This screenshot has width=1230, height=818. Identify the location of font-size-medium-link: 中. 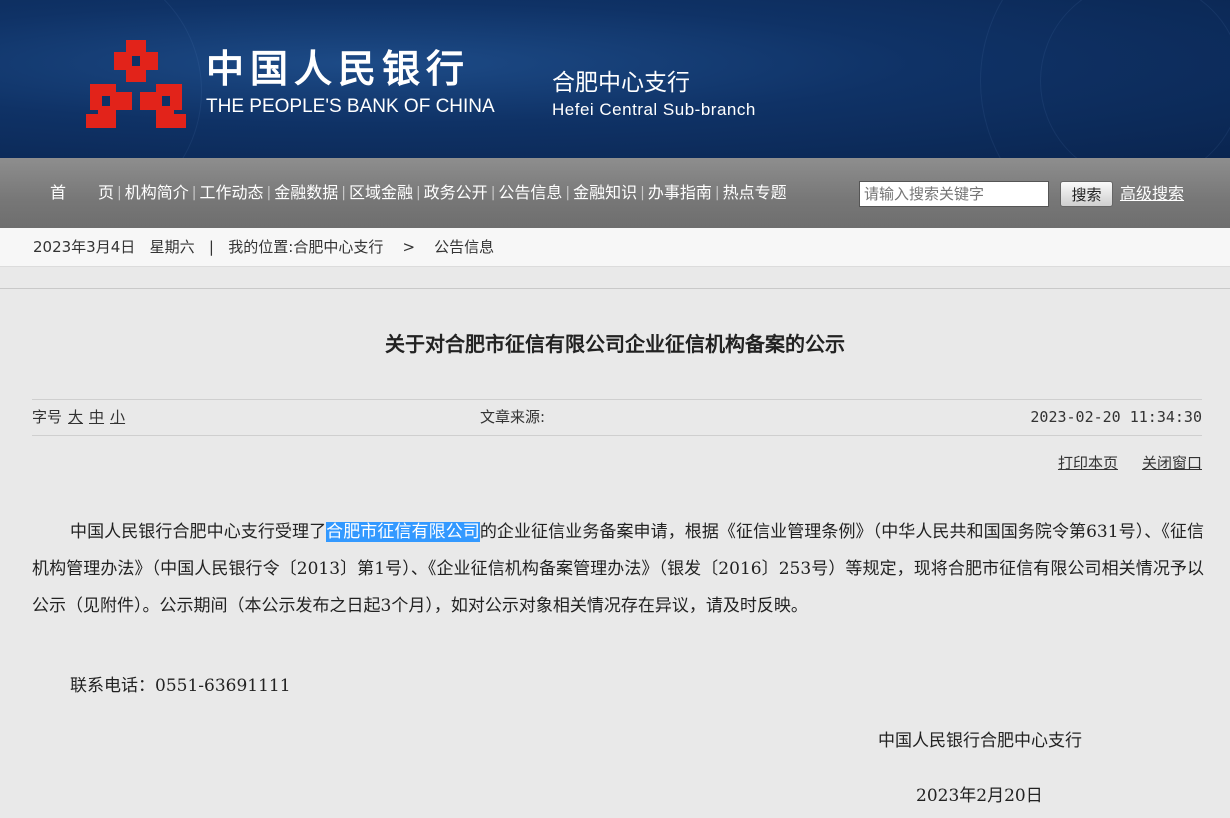
(96, 417).